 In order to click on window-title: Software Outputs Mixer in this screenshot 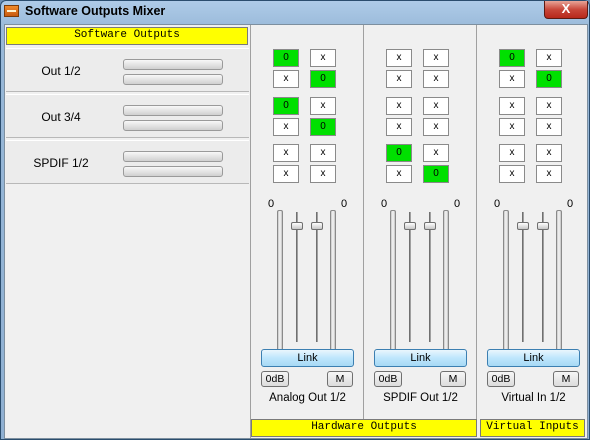, I will do `click(95, 11)`.